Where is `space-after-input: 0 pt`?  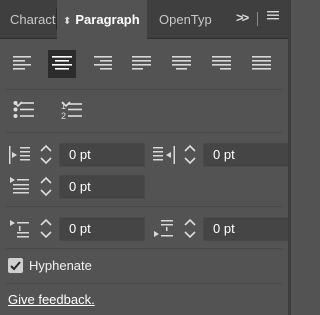
space-after-input: 0 pt is located at coordinates (246, 229).